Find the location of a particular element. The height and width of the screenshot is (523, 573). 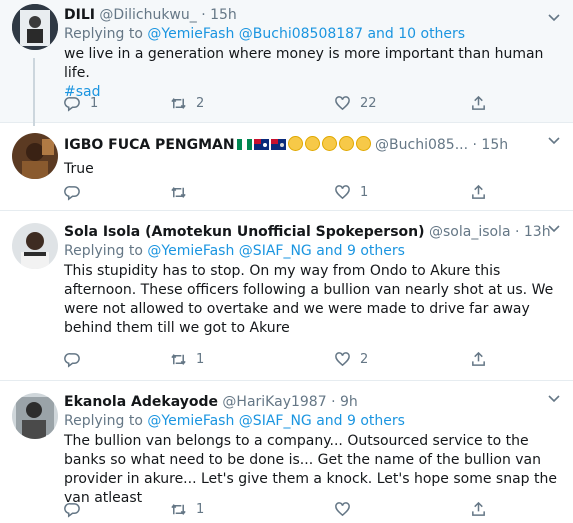

author-handle: @Dilichukwu_ is located at coordinates (147, 15).